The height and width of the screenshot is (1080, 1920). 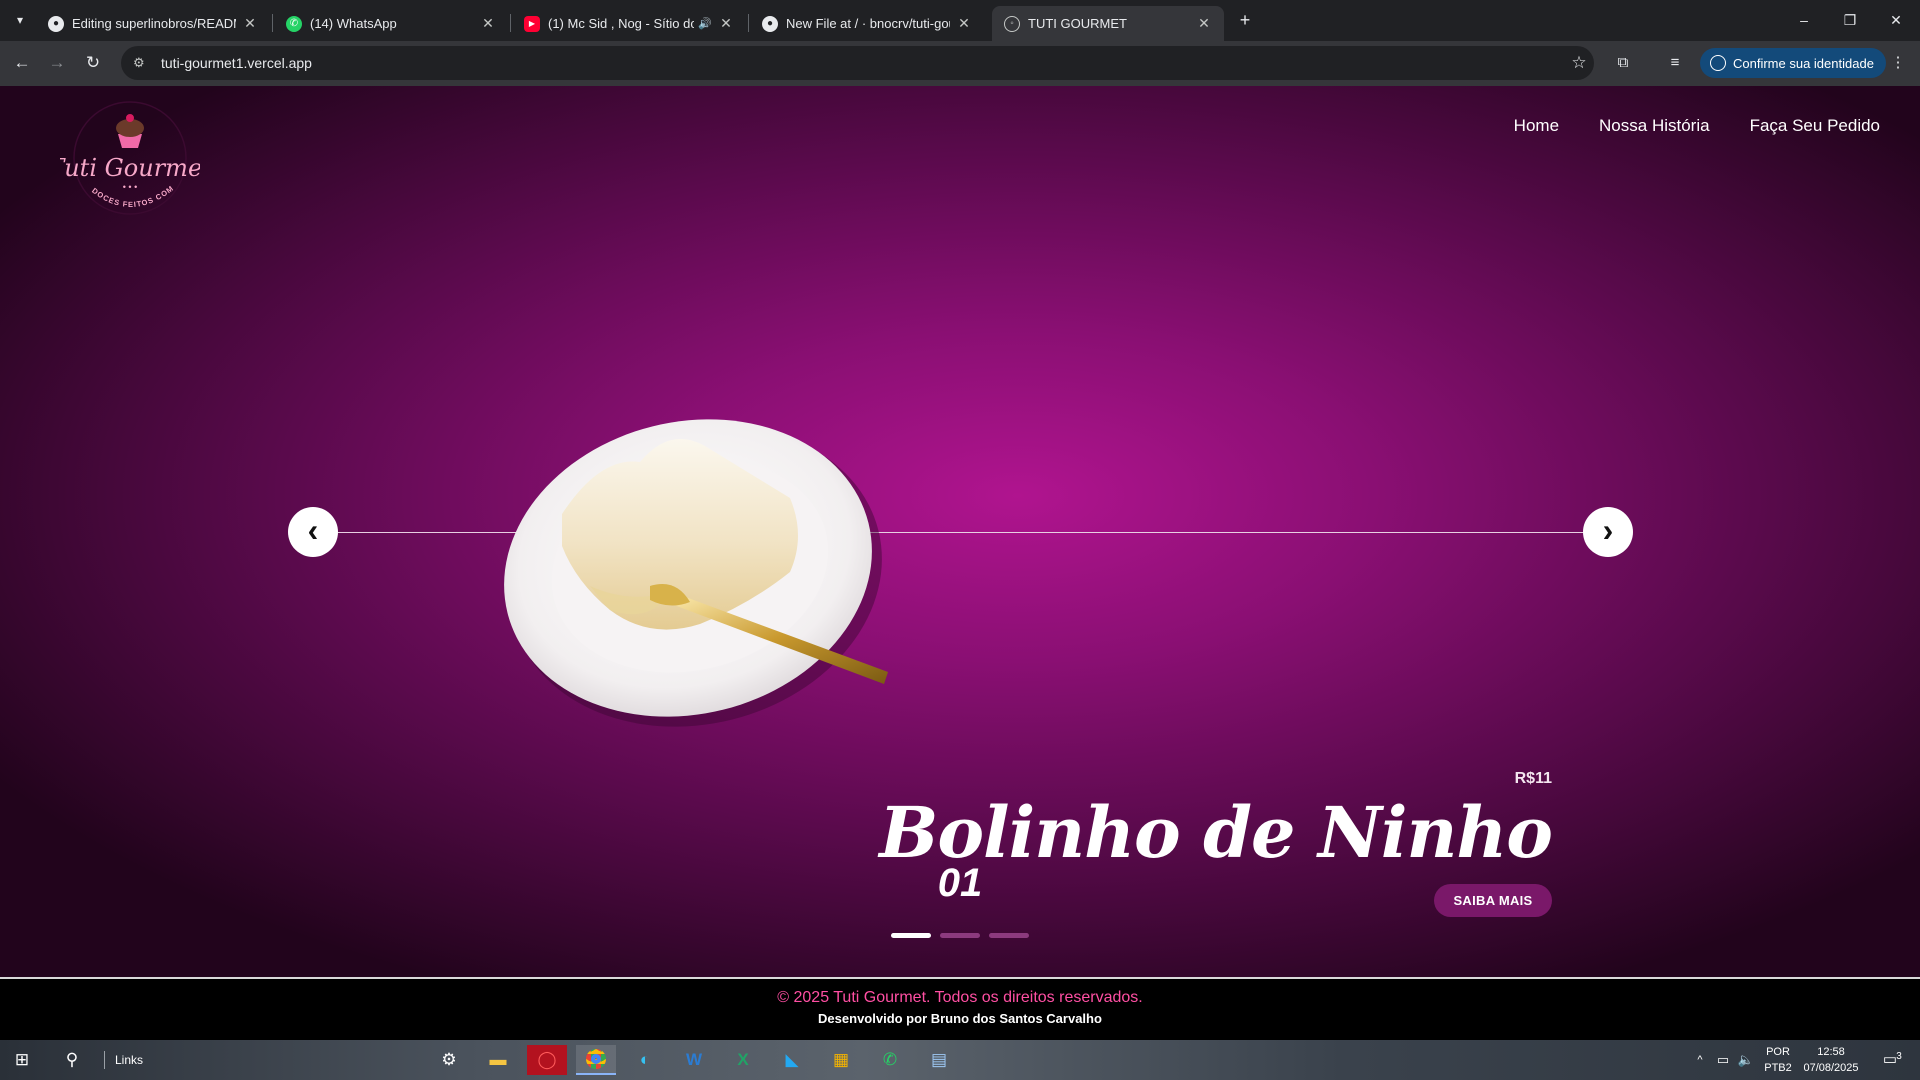 What do you see at coordinates (1675, 63) in the screenshot?
I see `media-controls-icon: ≡` at bounding box center [1675, 63].